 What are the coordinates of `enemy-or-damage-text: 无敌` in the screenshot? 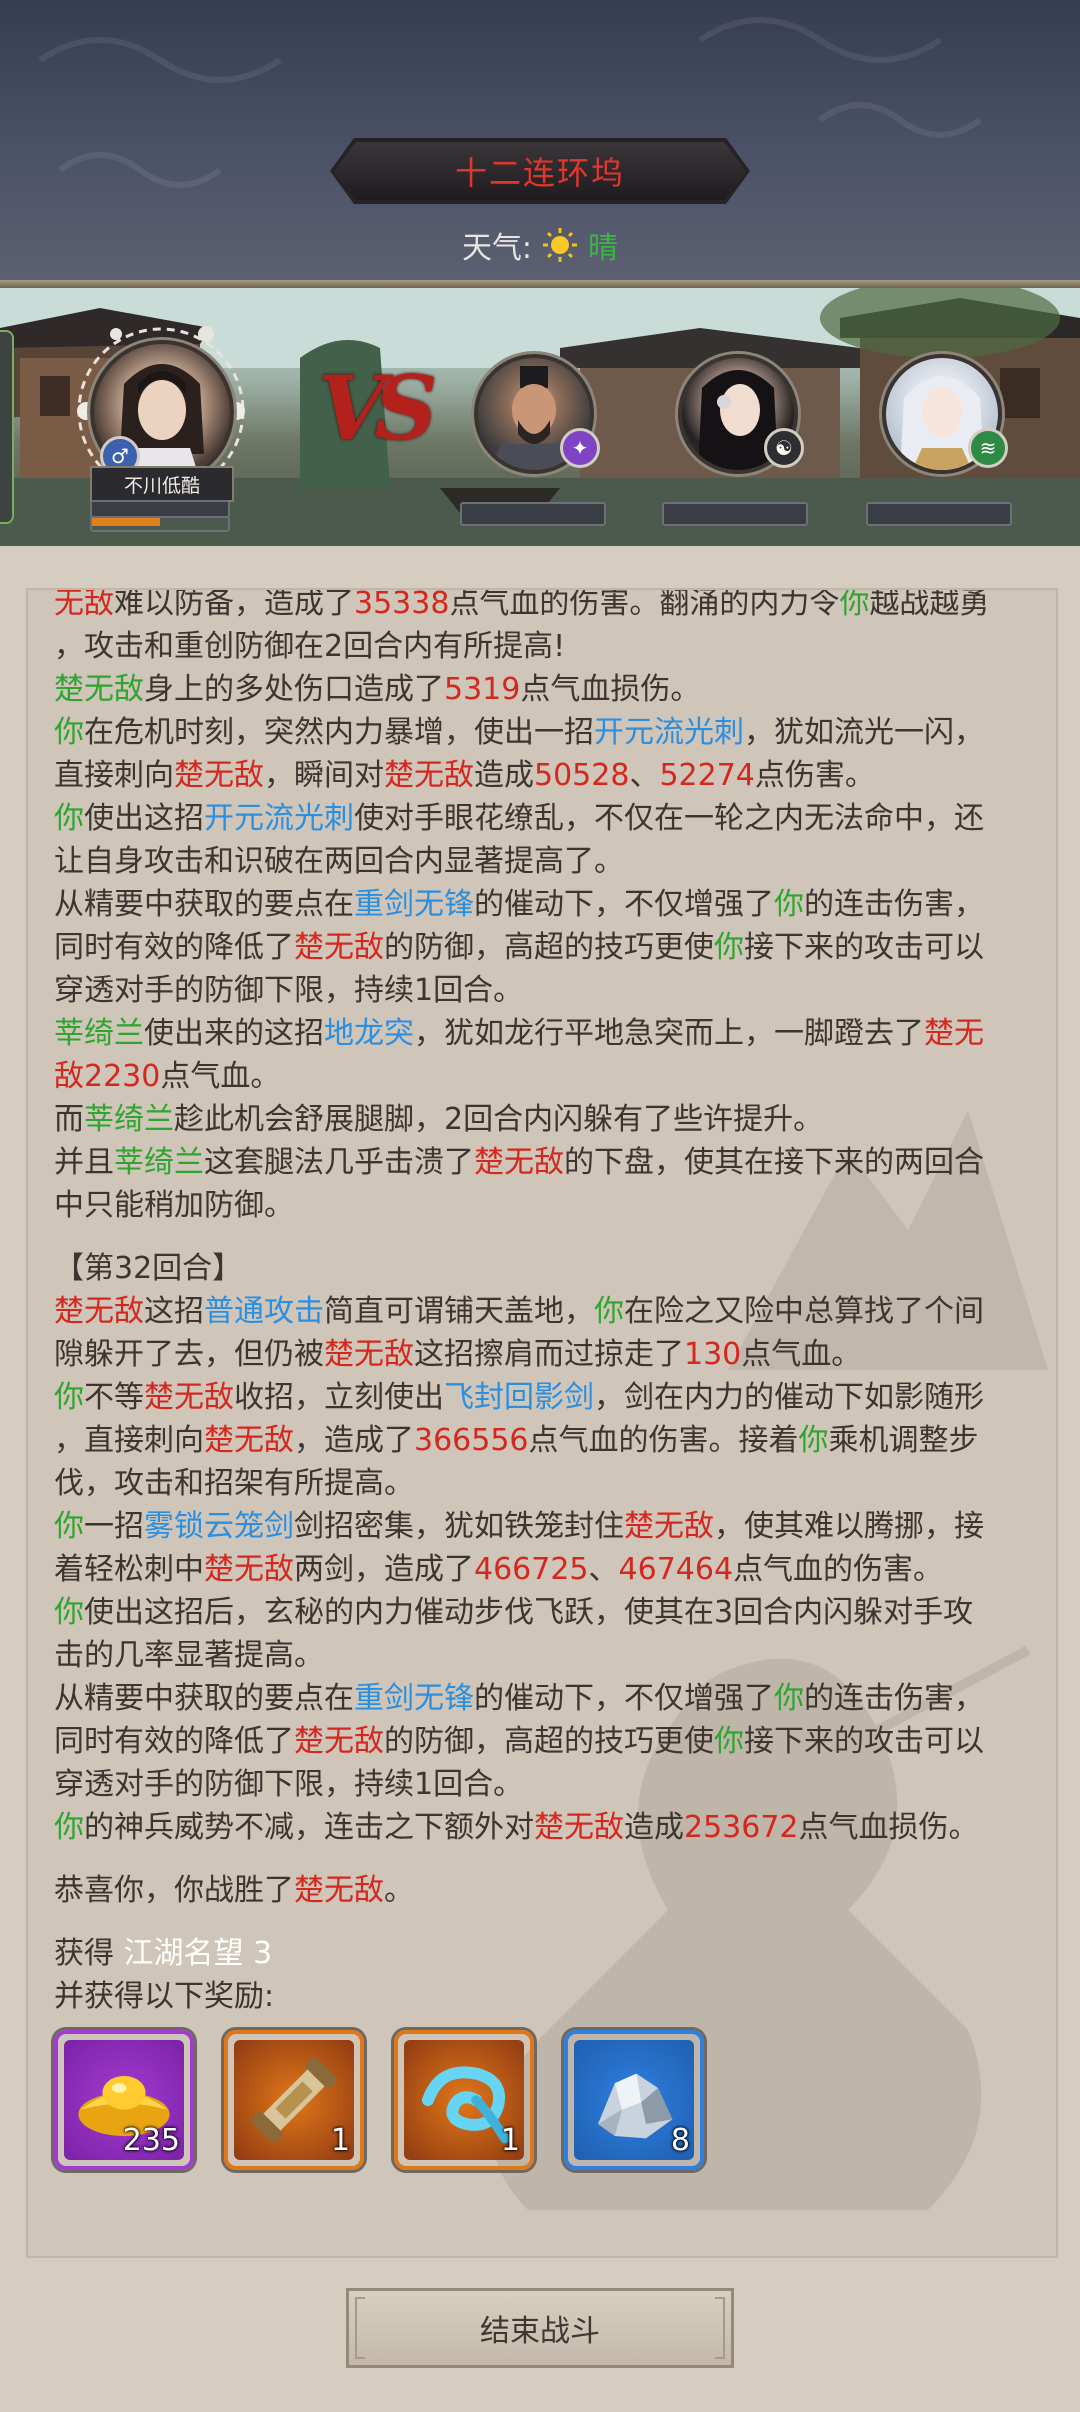 It's located at (84, 604).